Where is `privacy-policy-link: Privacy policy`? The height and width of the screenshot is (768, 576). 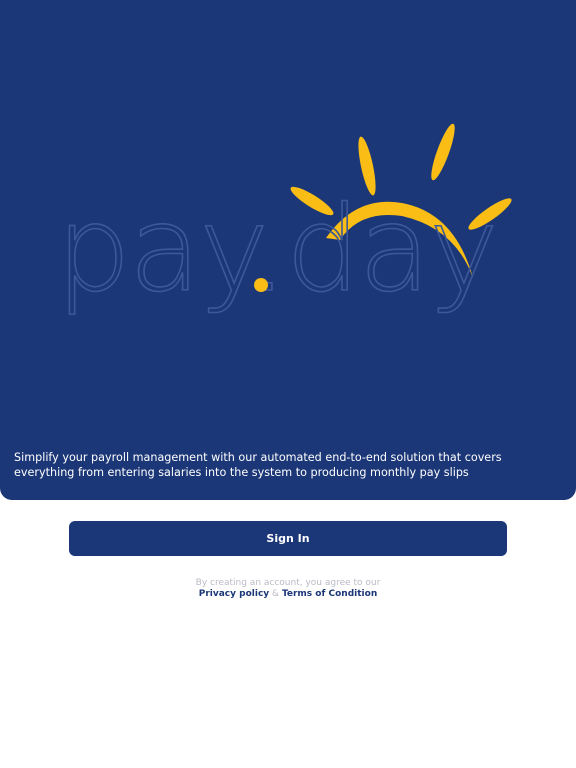
privacy-policy-link: Privacy policy is located at coordinates (234, 594).